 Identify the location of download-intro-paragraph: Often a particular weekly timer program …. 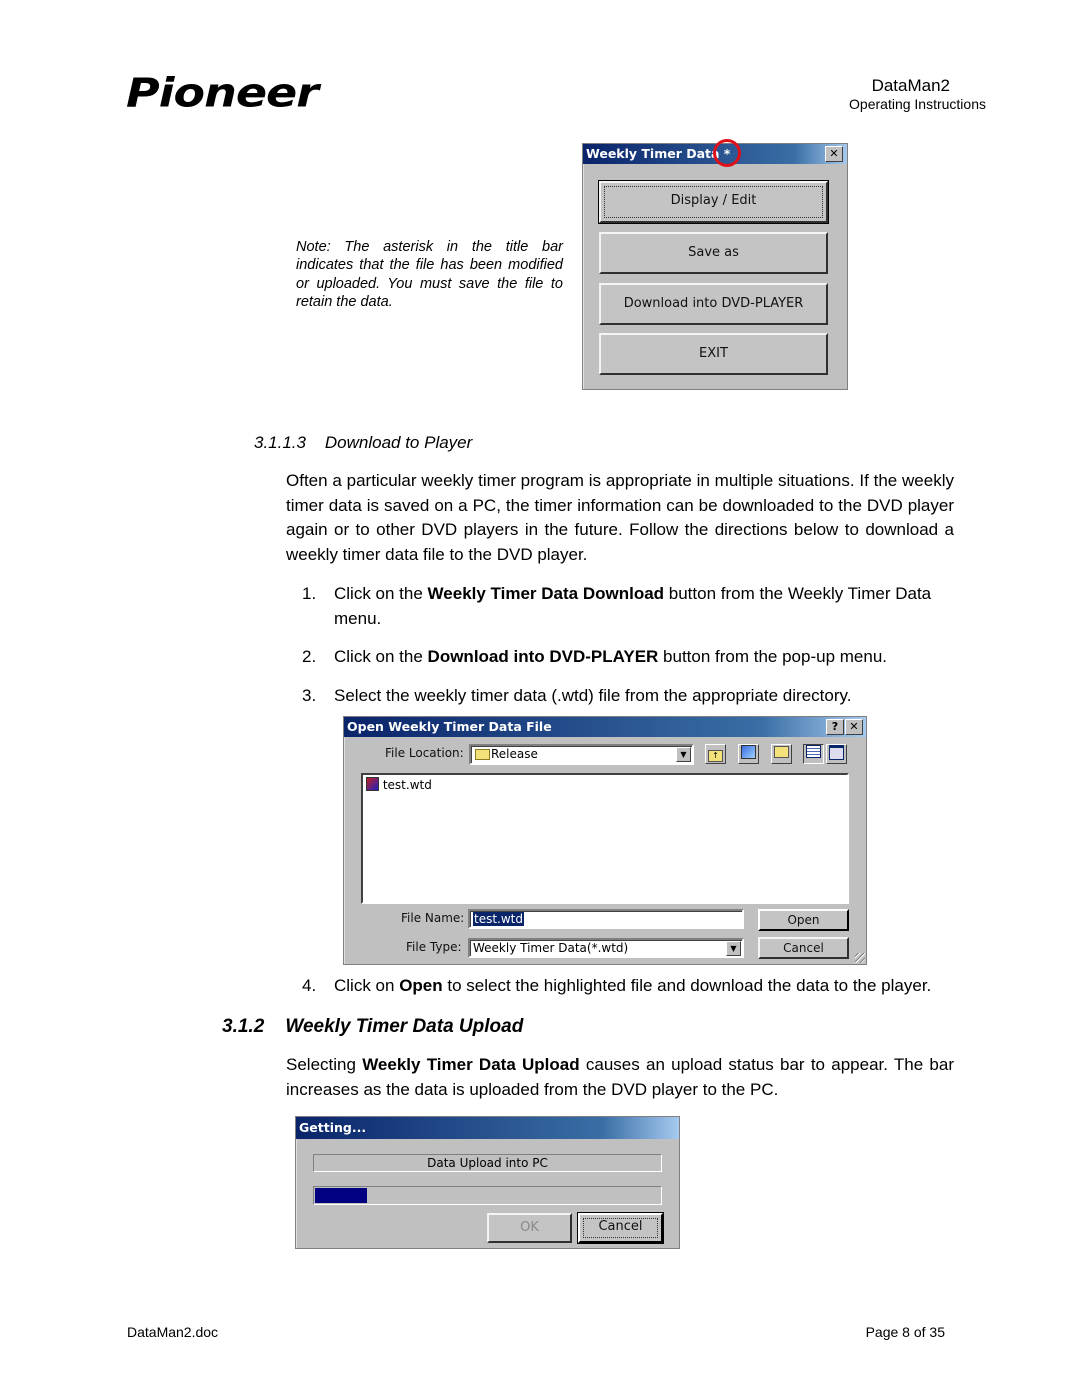
(620, 518).